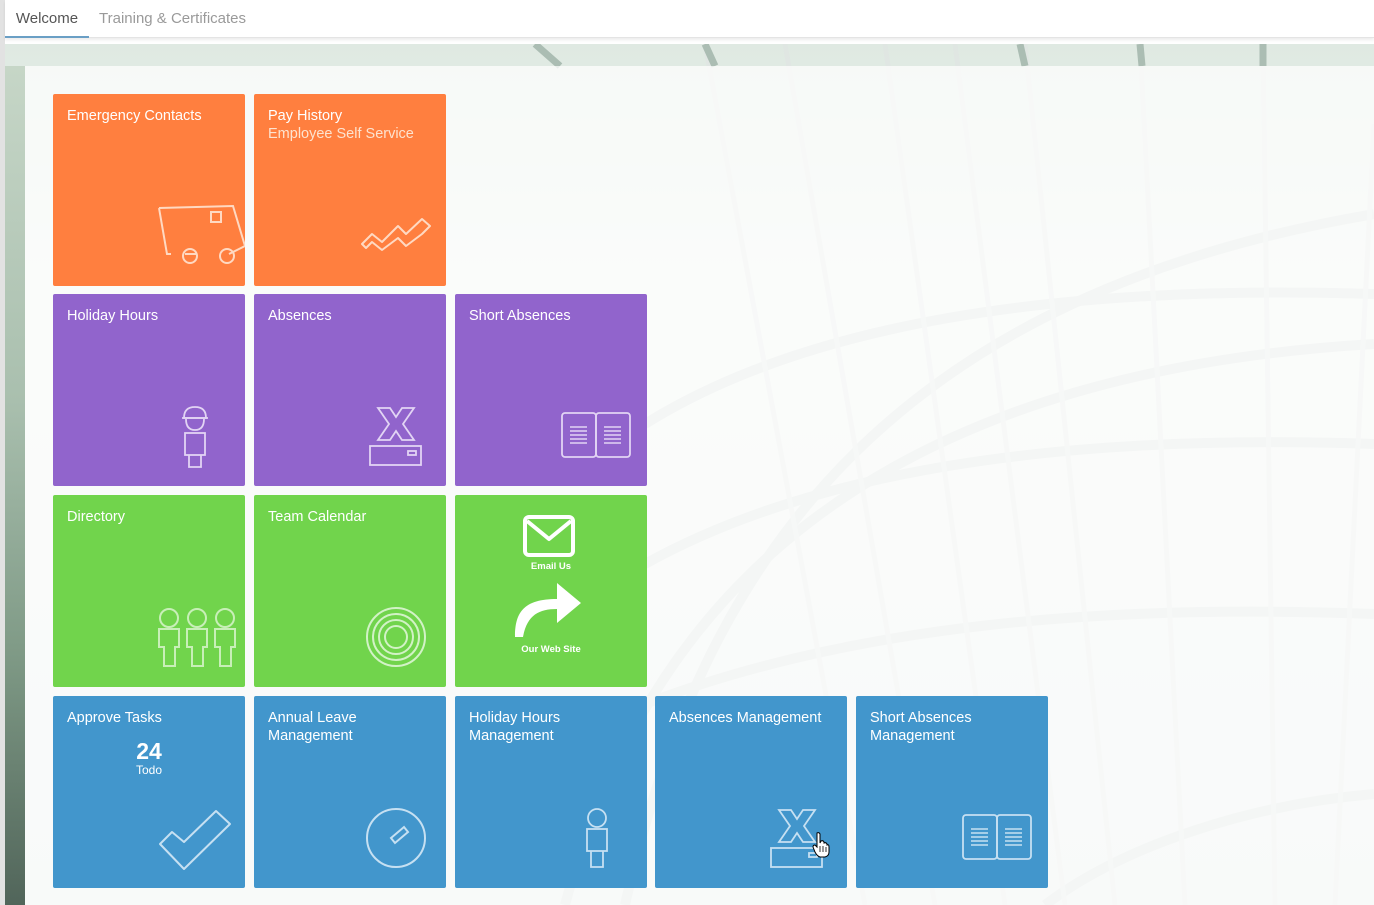 The image size is (1374, 905). Describe the element at coordinates (114, 718) in the screenshot. I see `tile-title: Approve Tasks` at that location.